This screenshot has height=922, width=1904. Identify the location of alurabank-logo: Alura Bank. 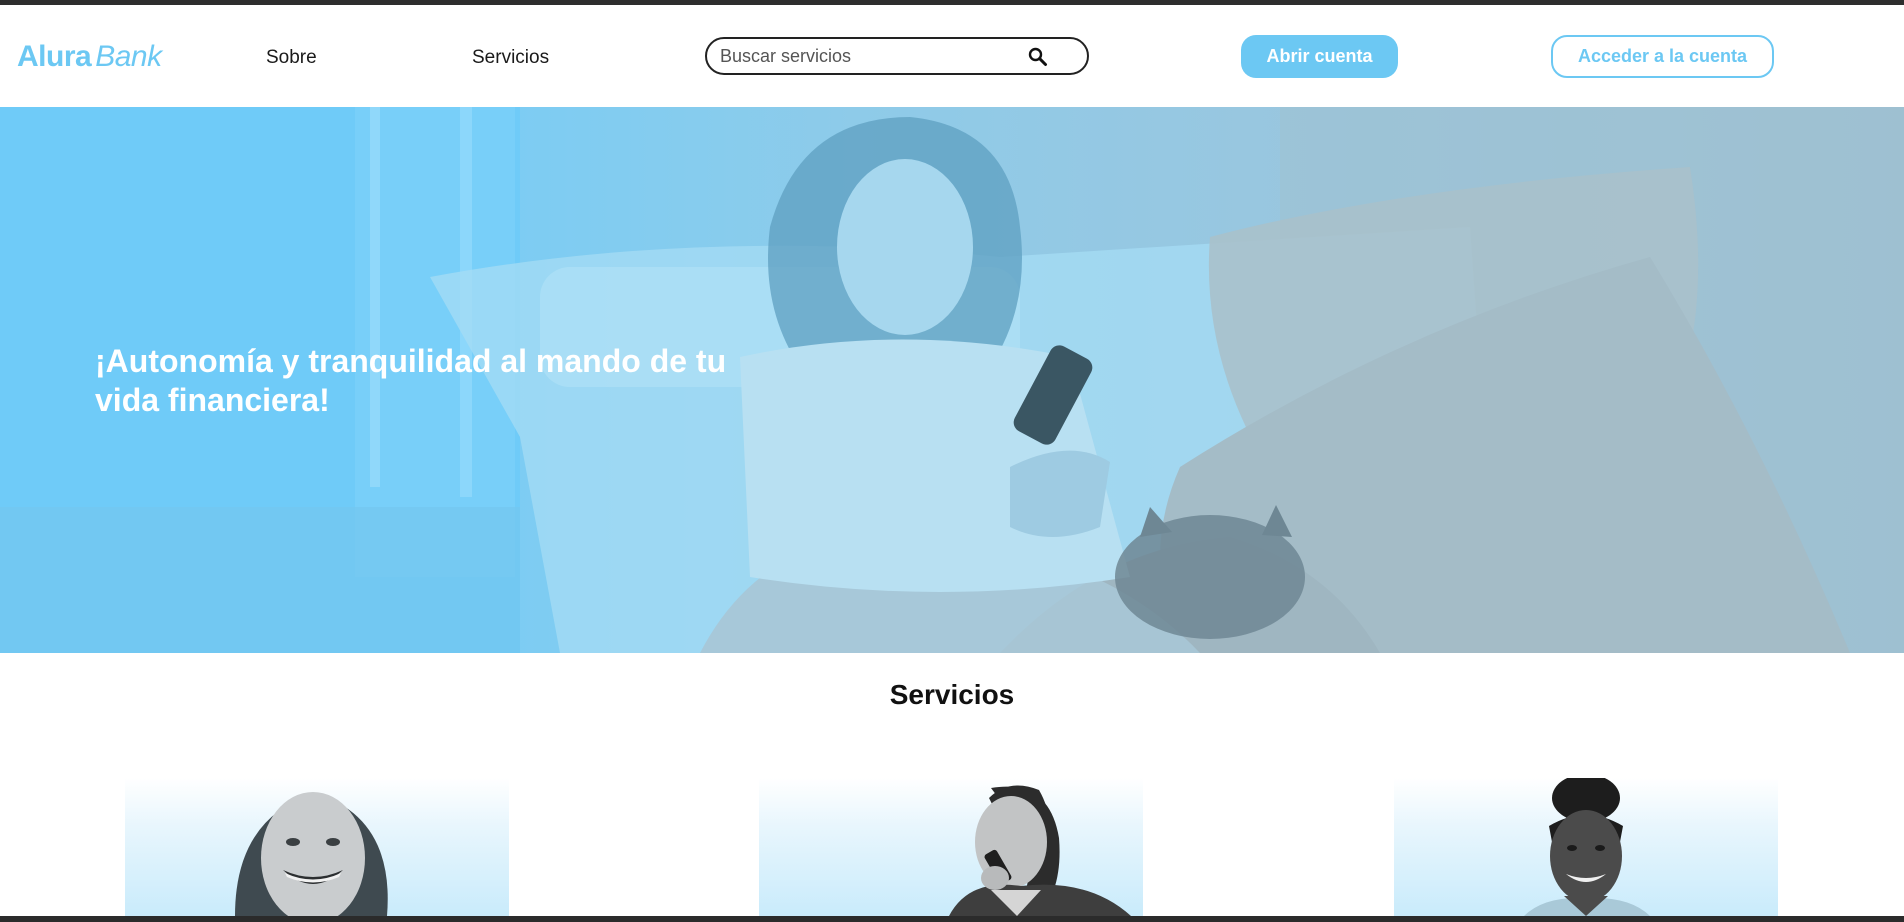
(89, 57).